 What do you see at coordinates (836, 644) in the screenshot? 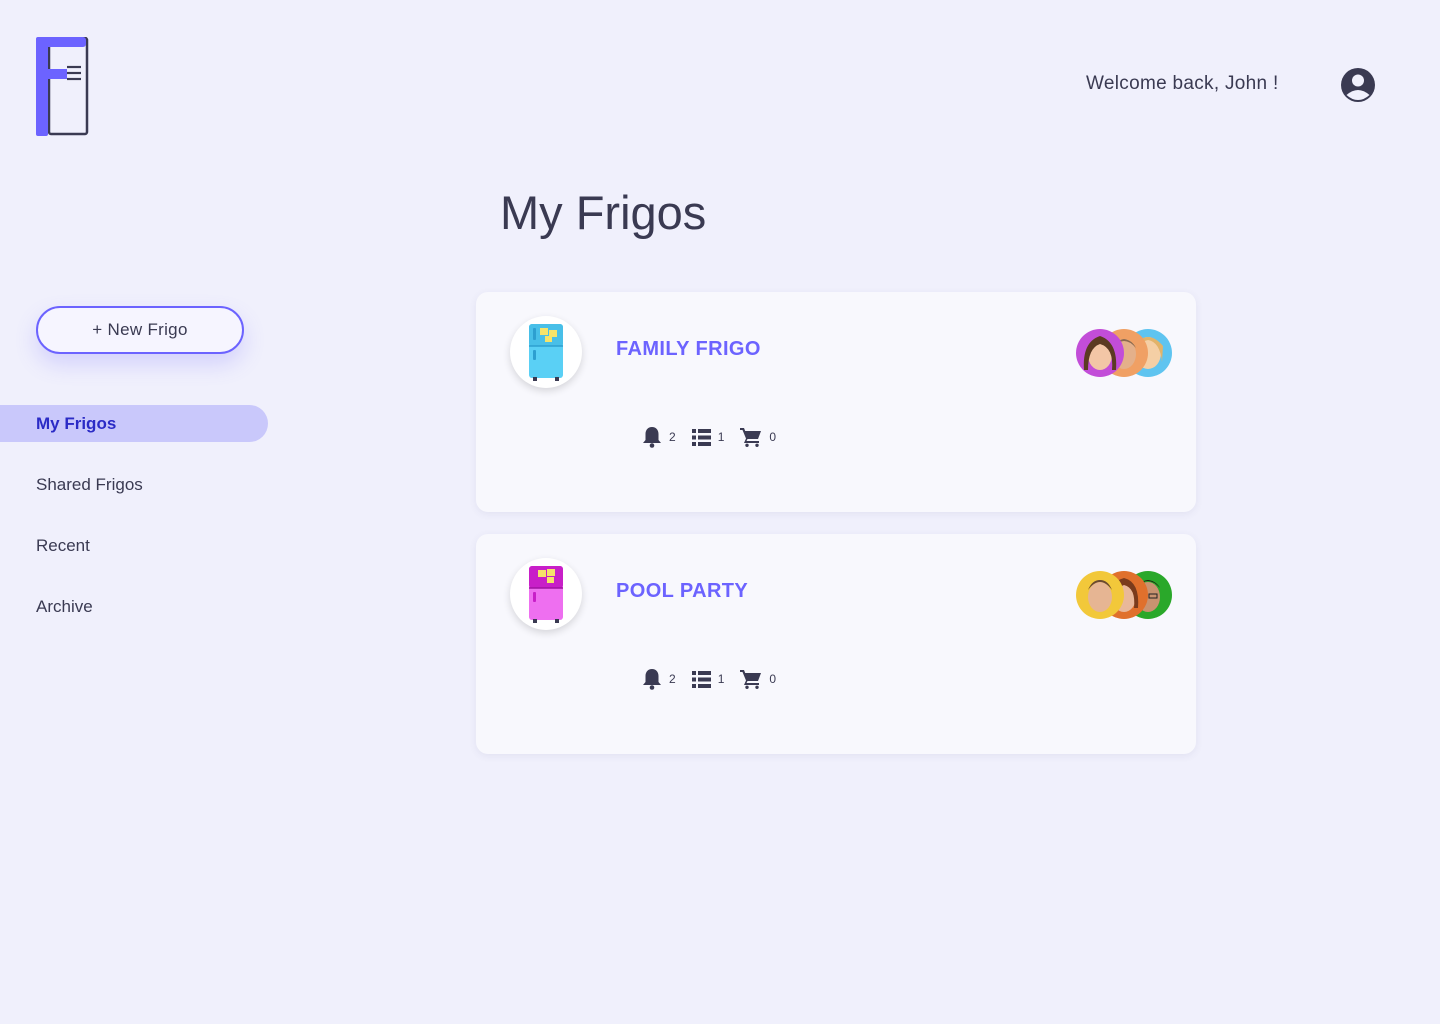
I see `frigo-card-pool-party: POOL PARTY 2 1 0` at bounding box center [836, 644].